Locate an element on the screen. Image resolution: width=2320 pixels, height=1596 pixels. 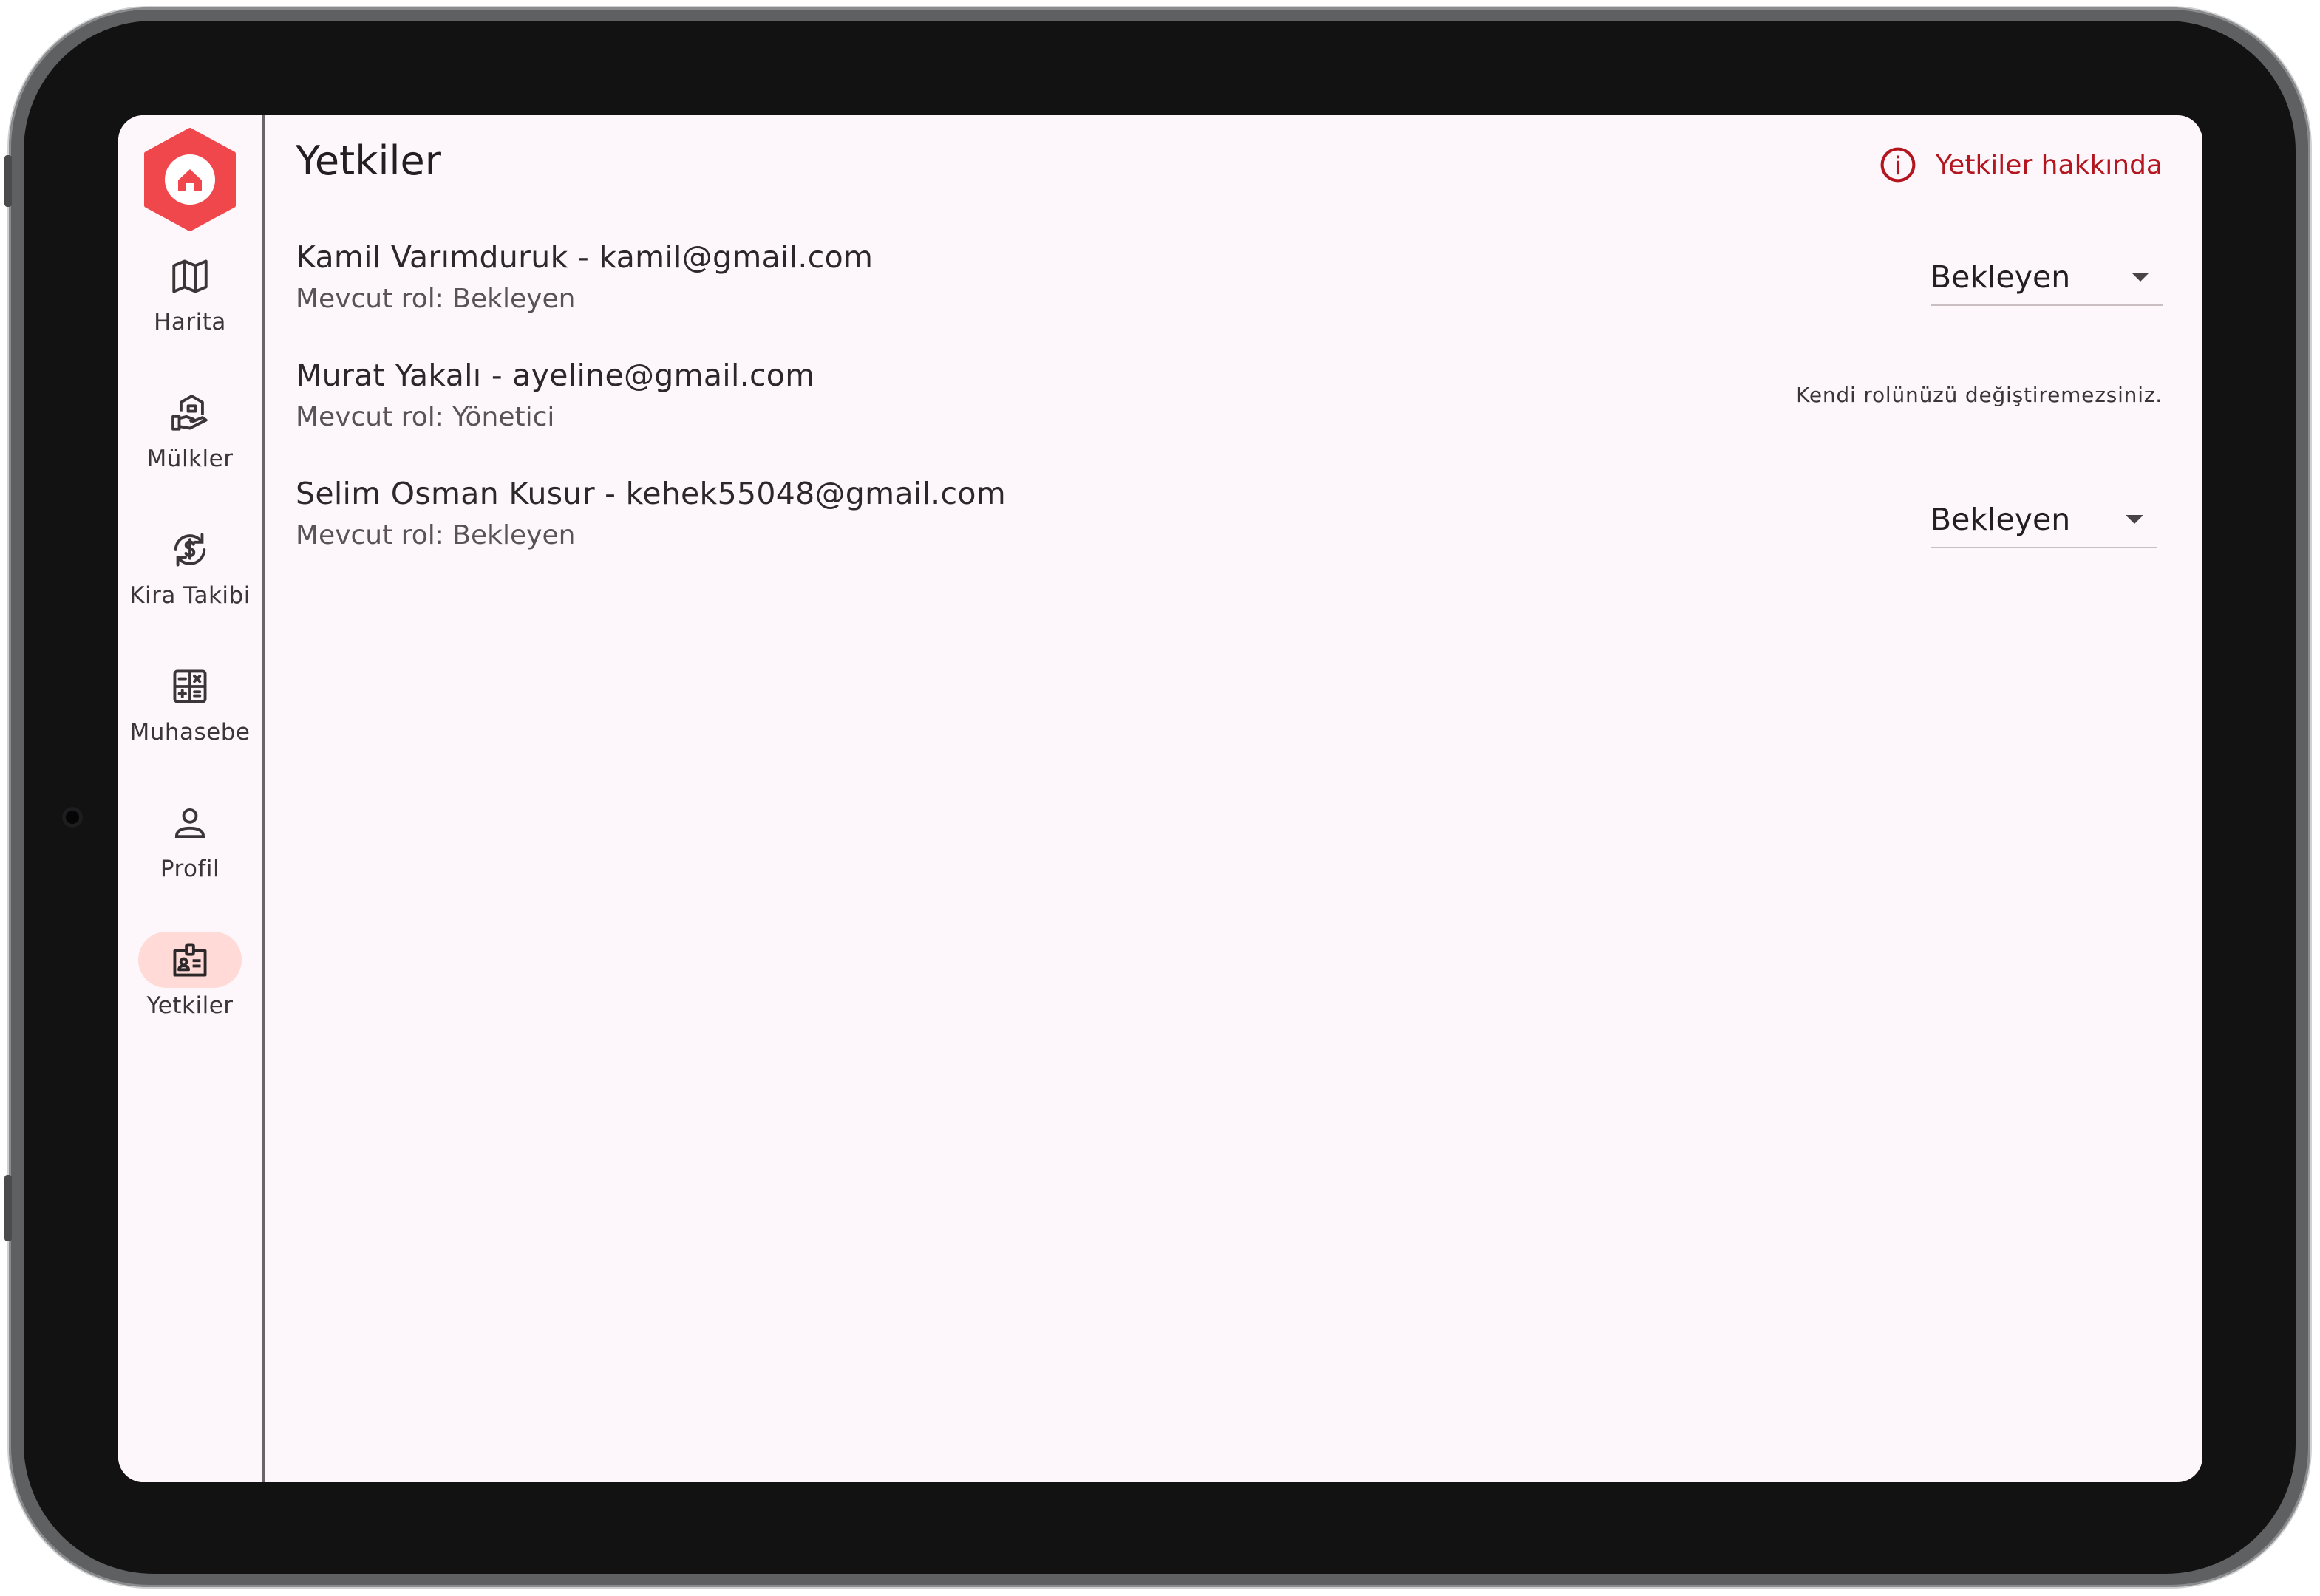
page-title: Yetkiler is located at coordinates (369, 160).